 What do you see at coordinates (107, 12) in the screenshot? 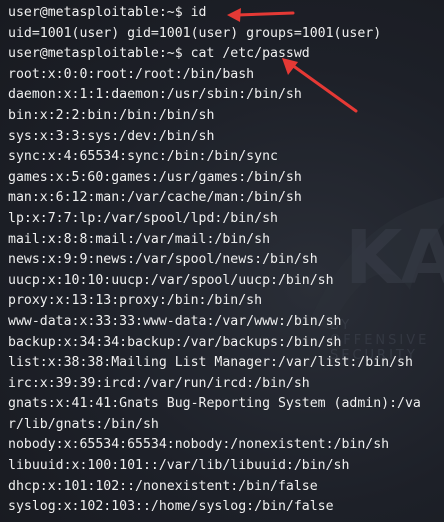
I see `terminal-prompt-line: user@metasploitable:~$ id` at bounding box center [107, 12].